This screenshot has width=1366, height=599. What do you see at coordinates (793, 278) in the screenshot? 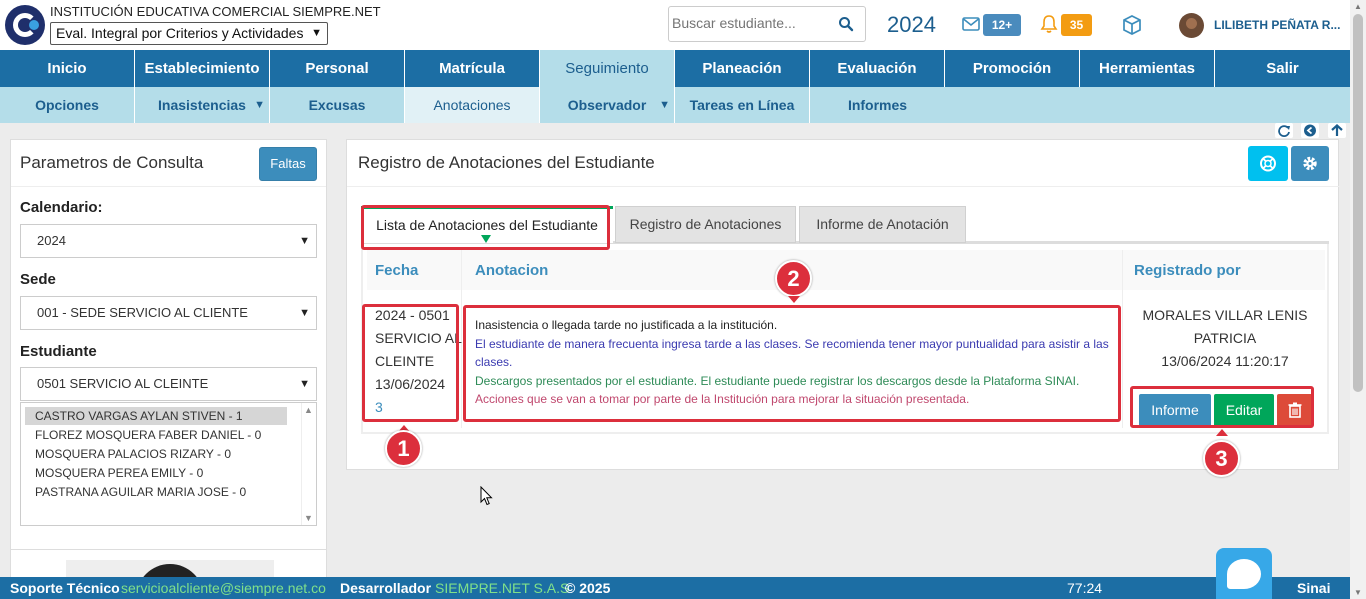
I see `step-marker-2: 2` at bounding box center [793, 278].